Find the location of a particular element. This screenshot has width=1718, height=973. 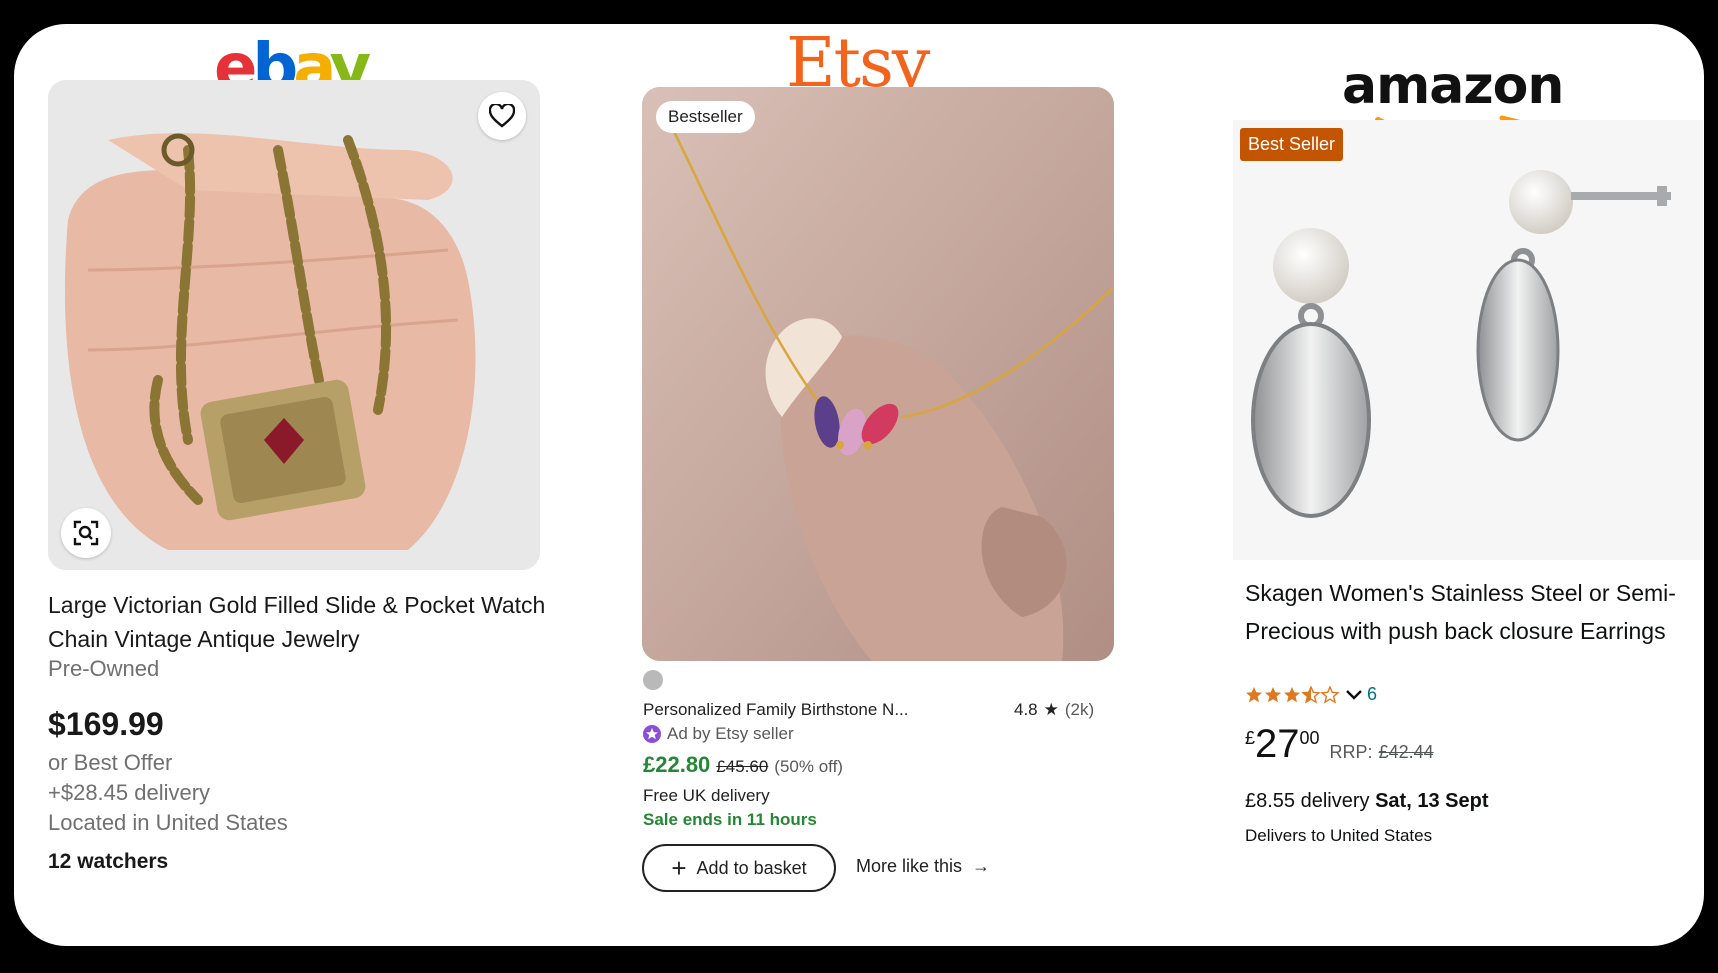

rrp-label: RRP: is located at coordinates (1351, 752).